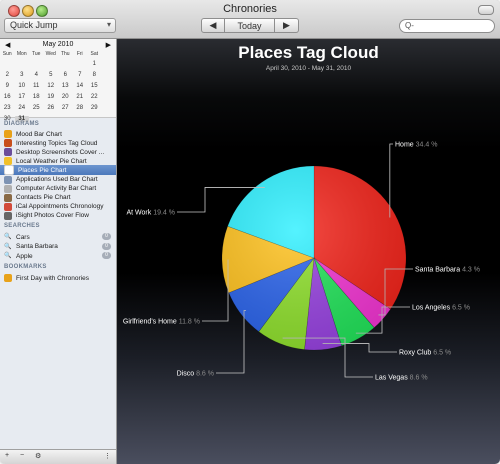 This screenshot has height=464, width=500. What do you see at coordinates (94, 108) in the screenshot?
I see `calendar-day: 29` at bounding box center [94, 108].